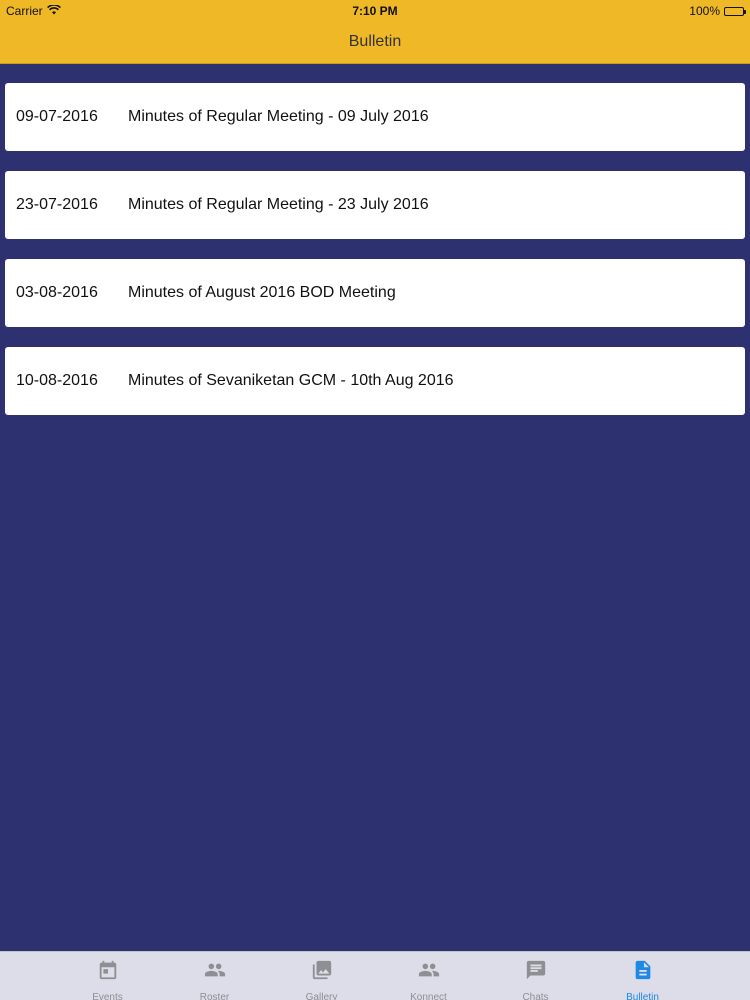  I want to click on battery-percentage: 100%, so click(704, 11).